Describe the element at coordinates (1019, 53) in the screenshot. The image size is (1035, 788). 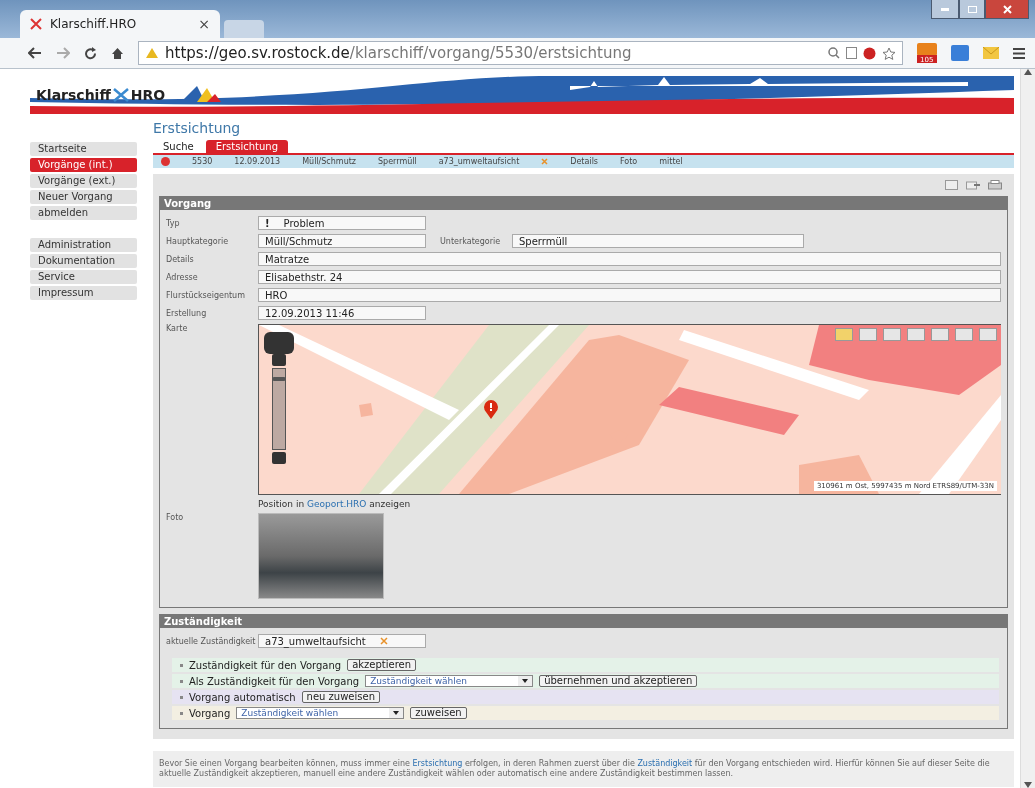
I see `menu-icon` at that location.